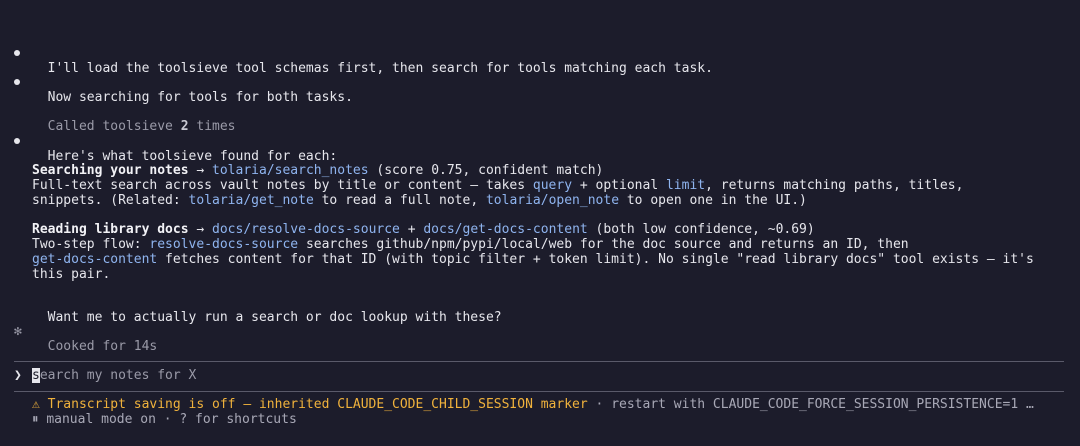  Describe the element at coordinates (685, 185) in the screenshot. I see `param-name: limit` at that location.